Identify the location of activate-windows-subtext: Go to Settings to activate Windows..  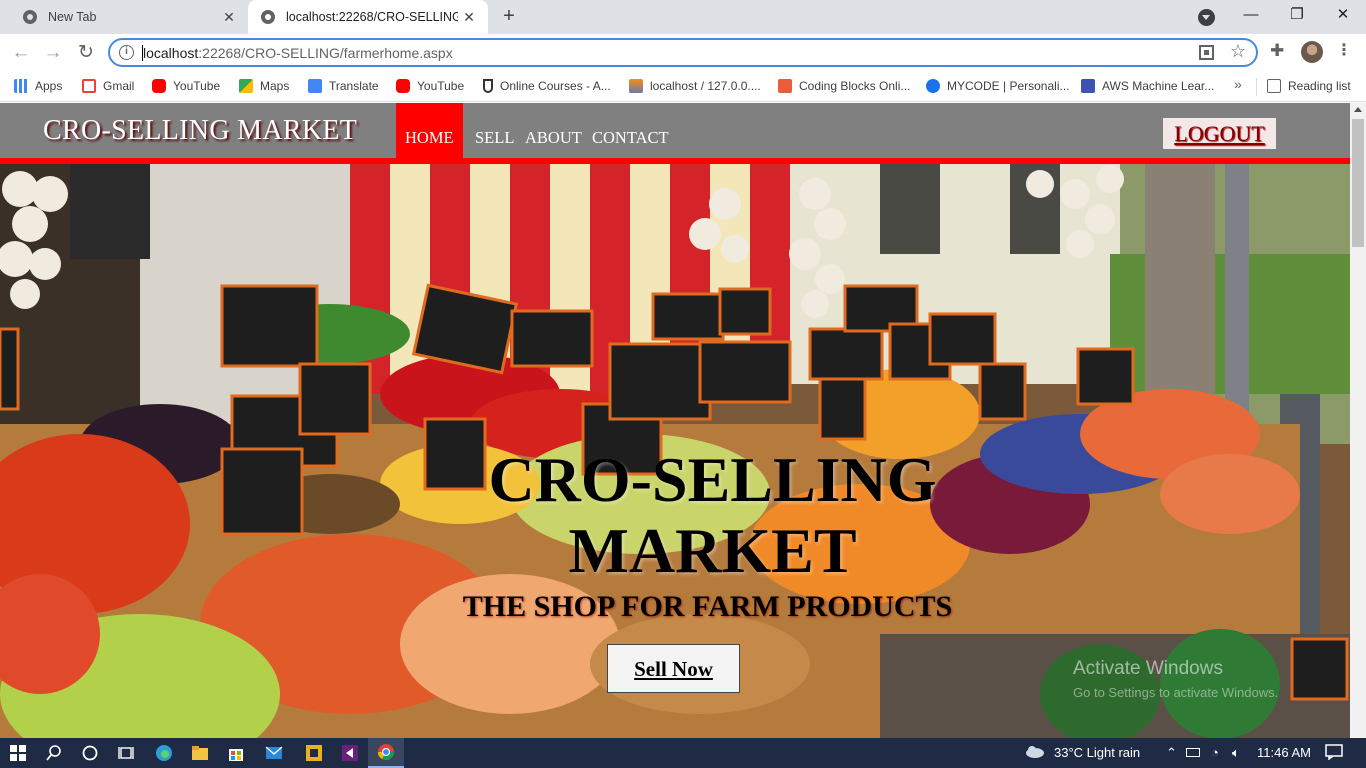
(1176, 692).